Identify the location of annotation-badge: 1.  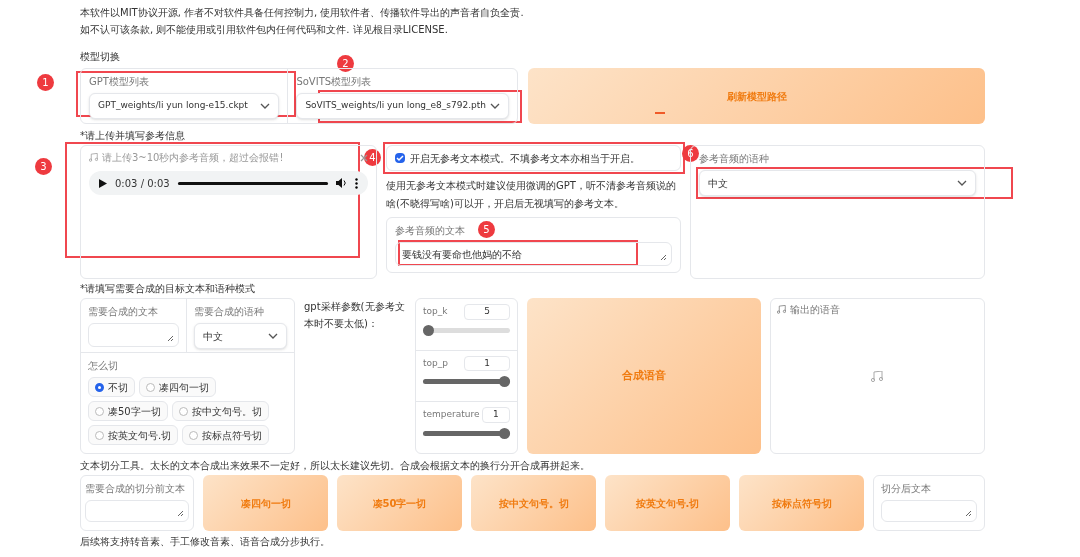
(45, 82).